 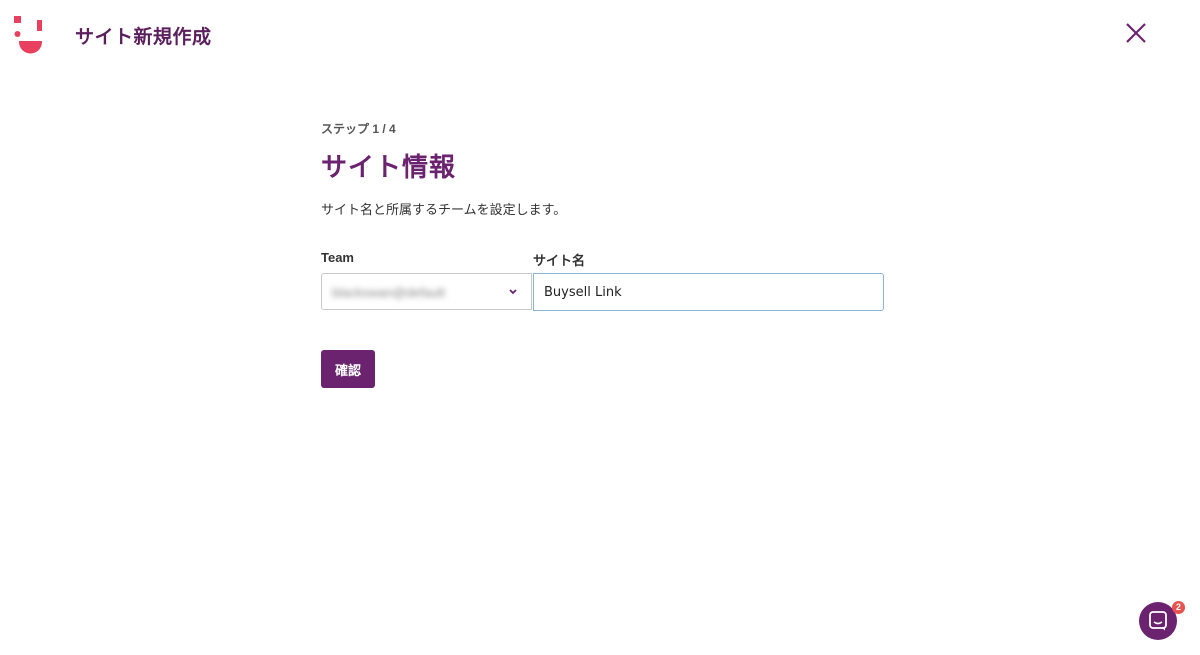 I want to click on site-name-input, so click(x=708, y=292).